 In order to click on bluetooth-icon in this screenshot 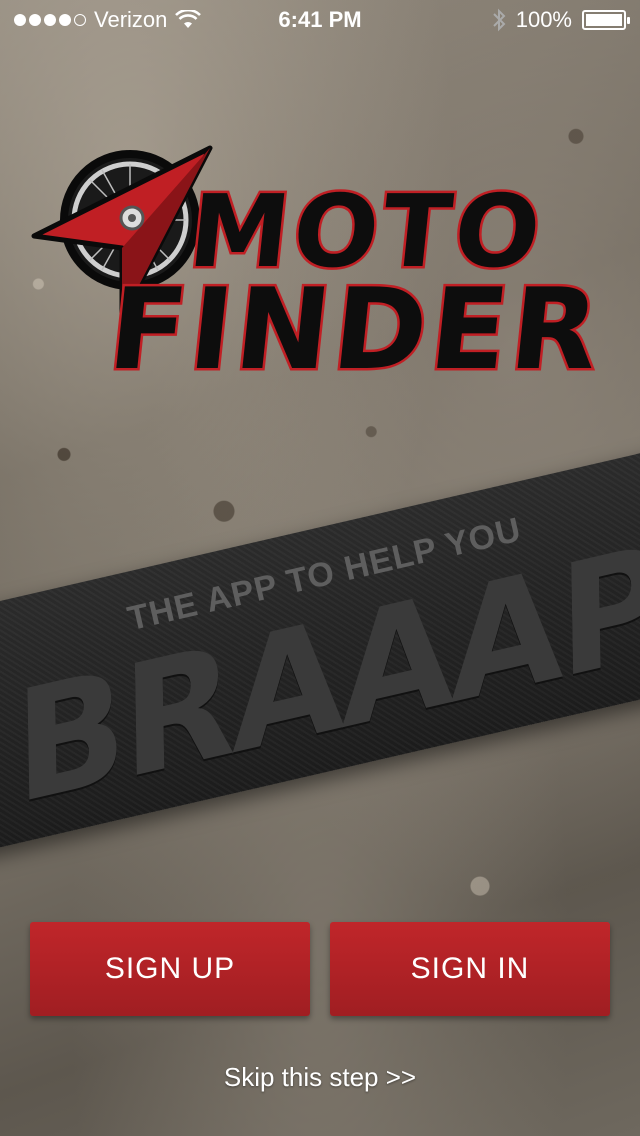, I will do `click(499, 20)`.